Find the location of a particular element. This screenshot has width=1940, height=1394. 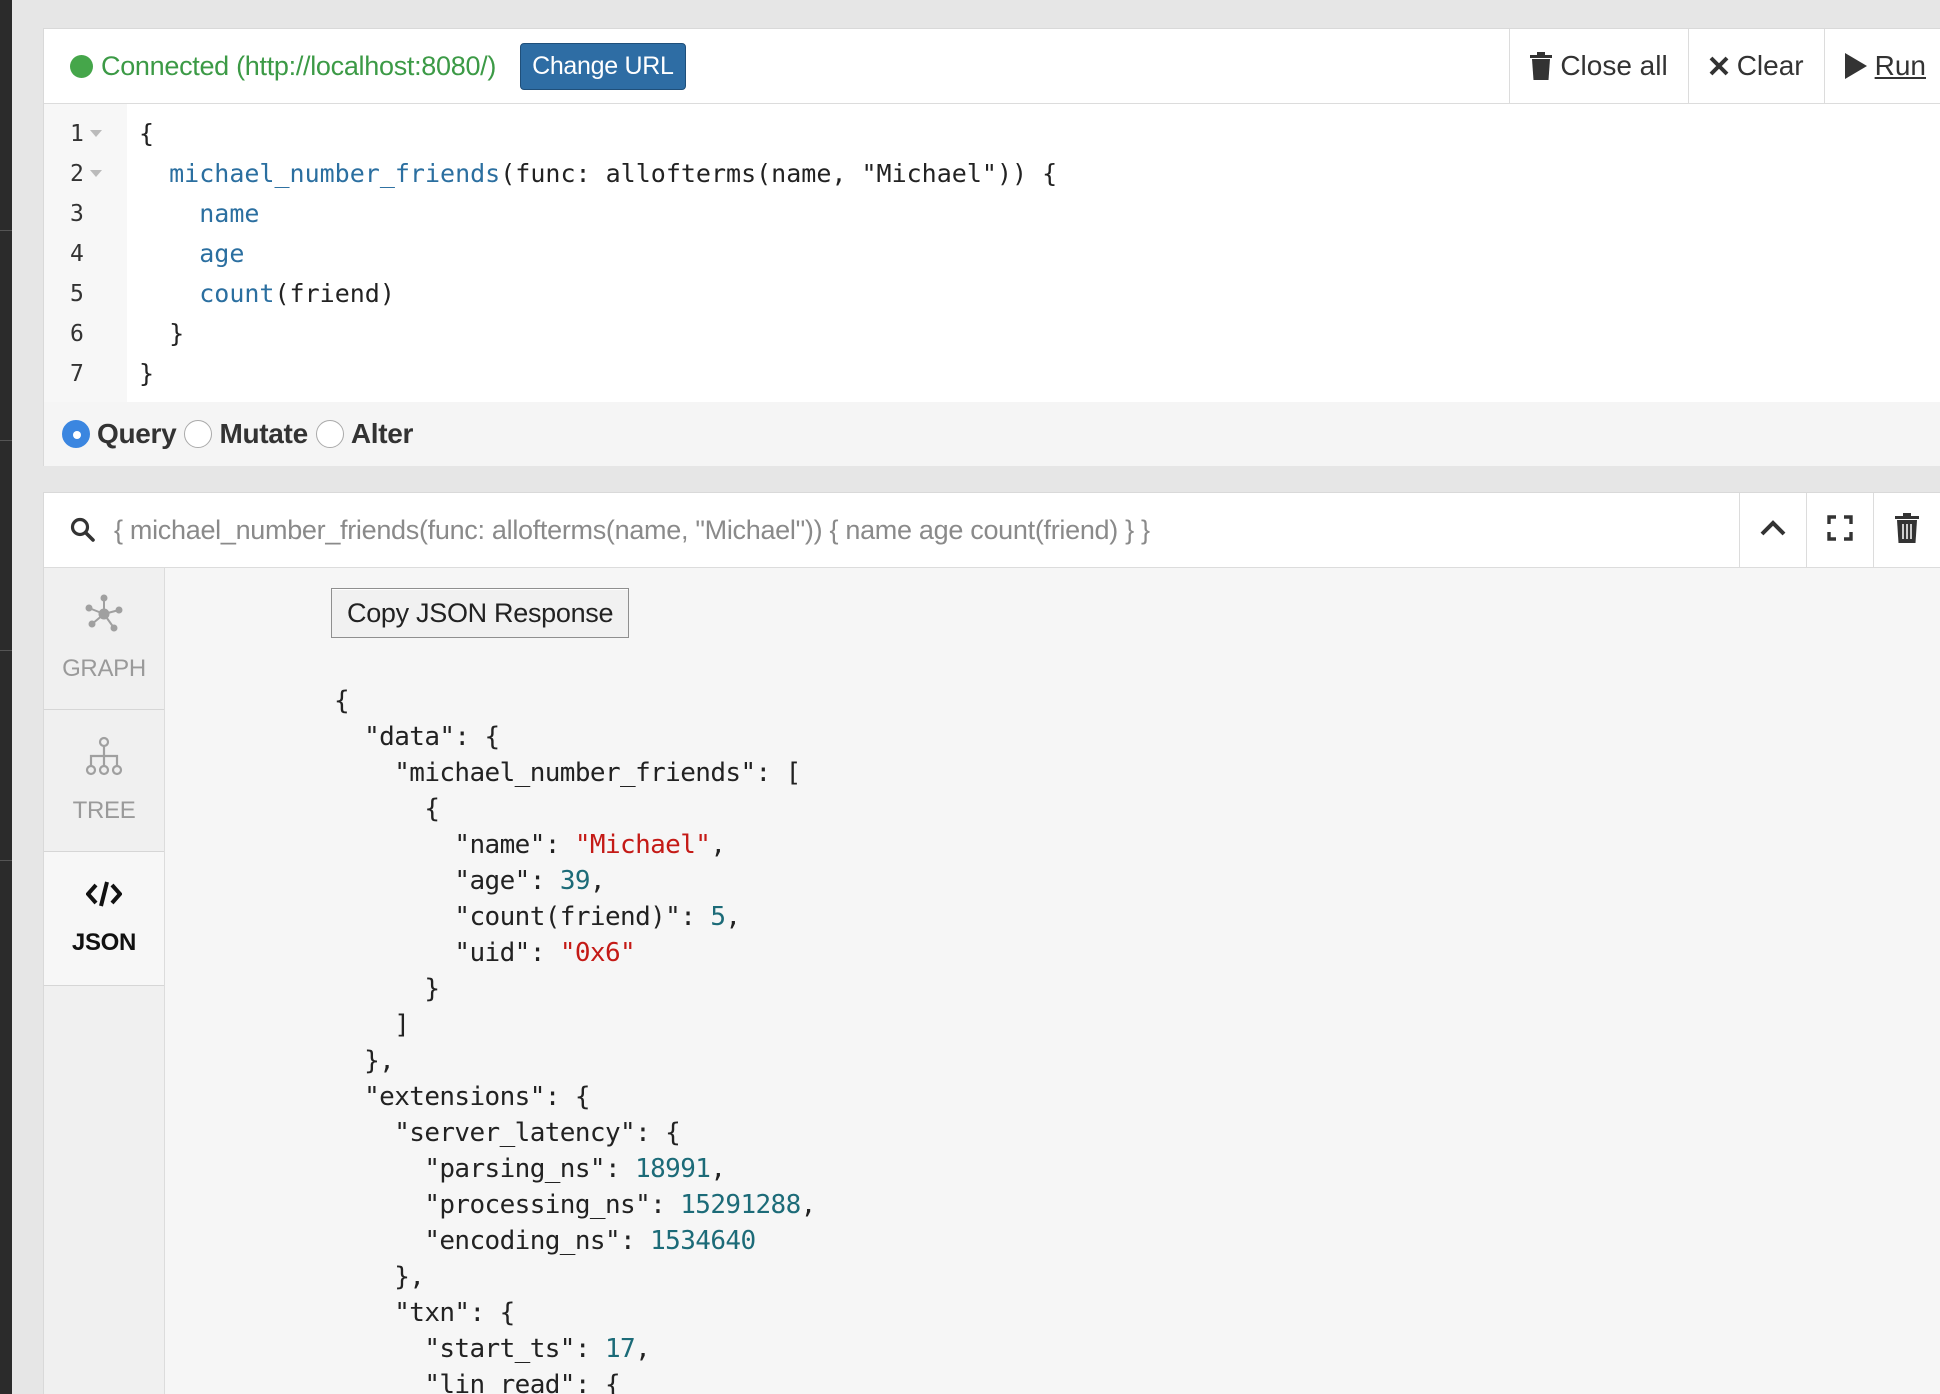

json-line: } is located at coordinates (575, 989).